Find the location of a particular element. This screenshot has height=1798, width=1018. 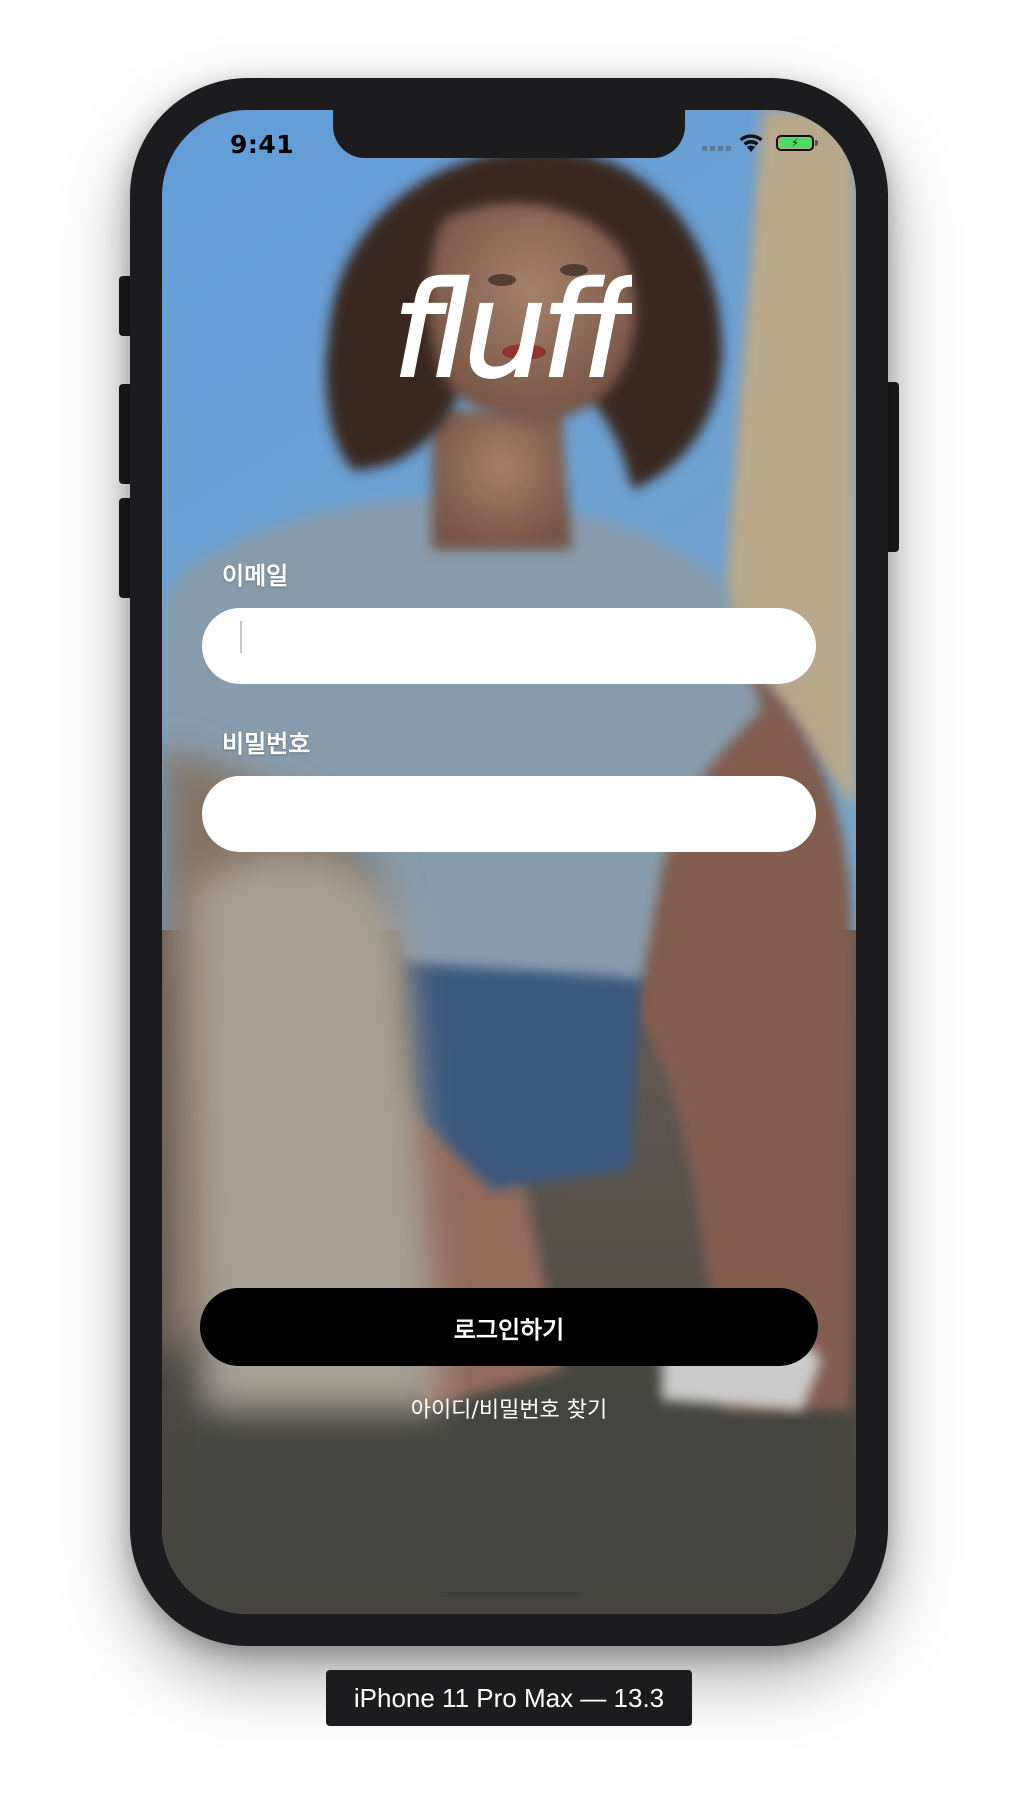

app-logo: fluff is located at coordinates (511, 333).